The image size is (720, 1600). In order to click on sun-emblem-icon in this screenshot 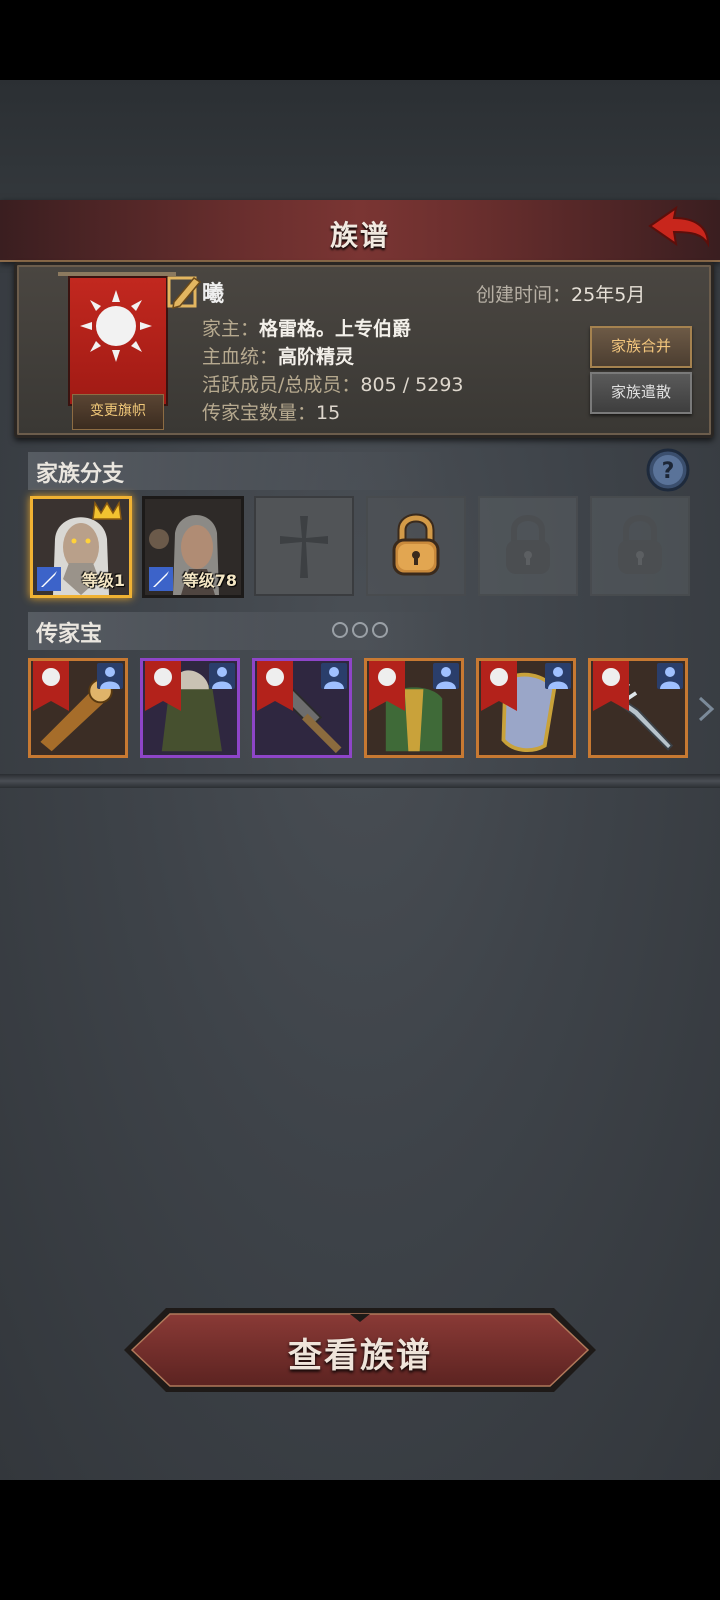, I will do `click(116, 326)`.